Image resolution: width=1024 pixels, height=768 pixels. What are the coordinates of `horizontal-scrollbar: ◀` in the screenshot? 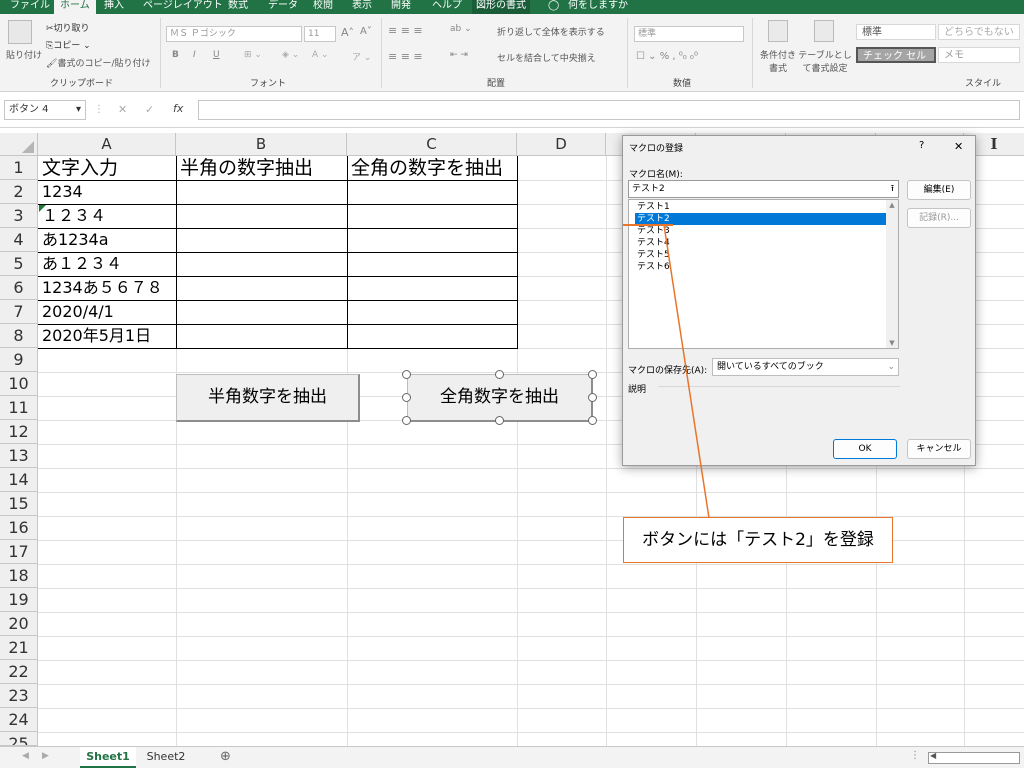 It's located at (974, 757).